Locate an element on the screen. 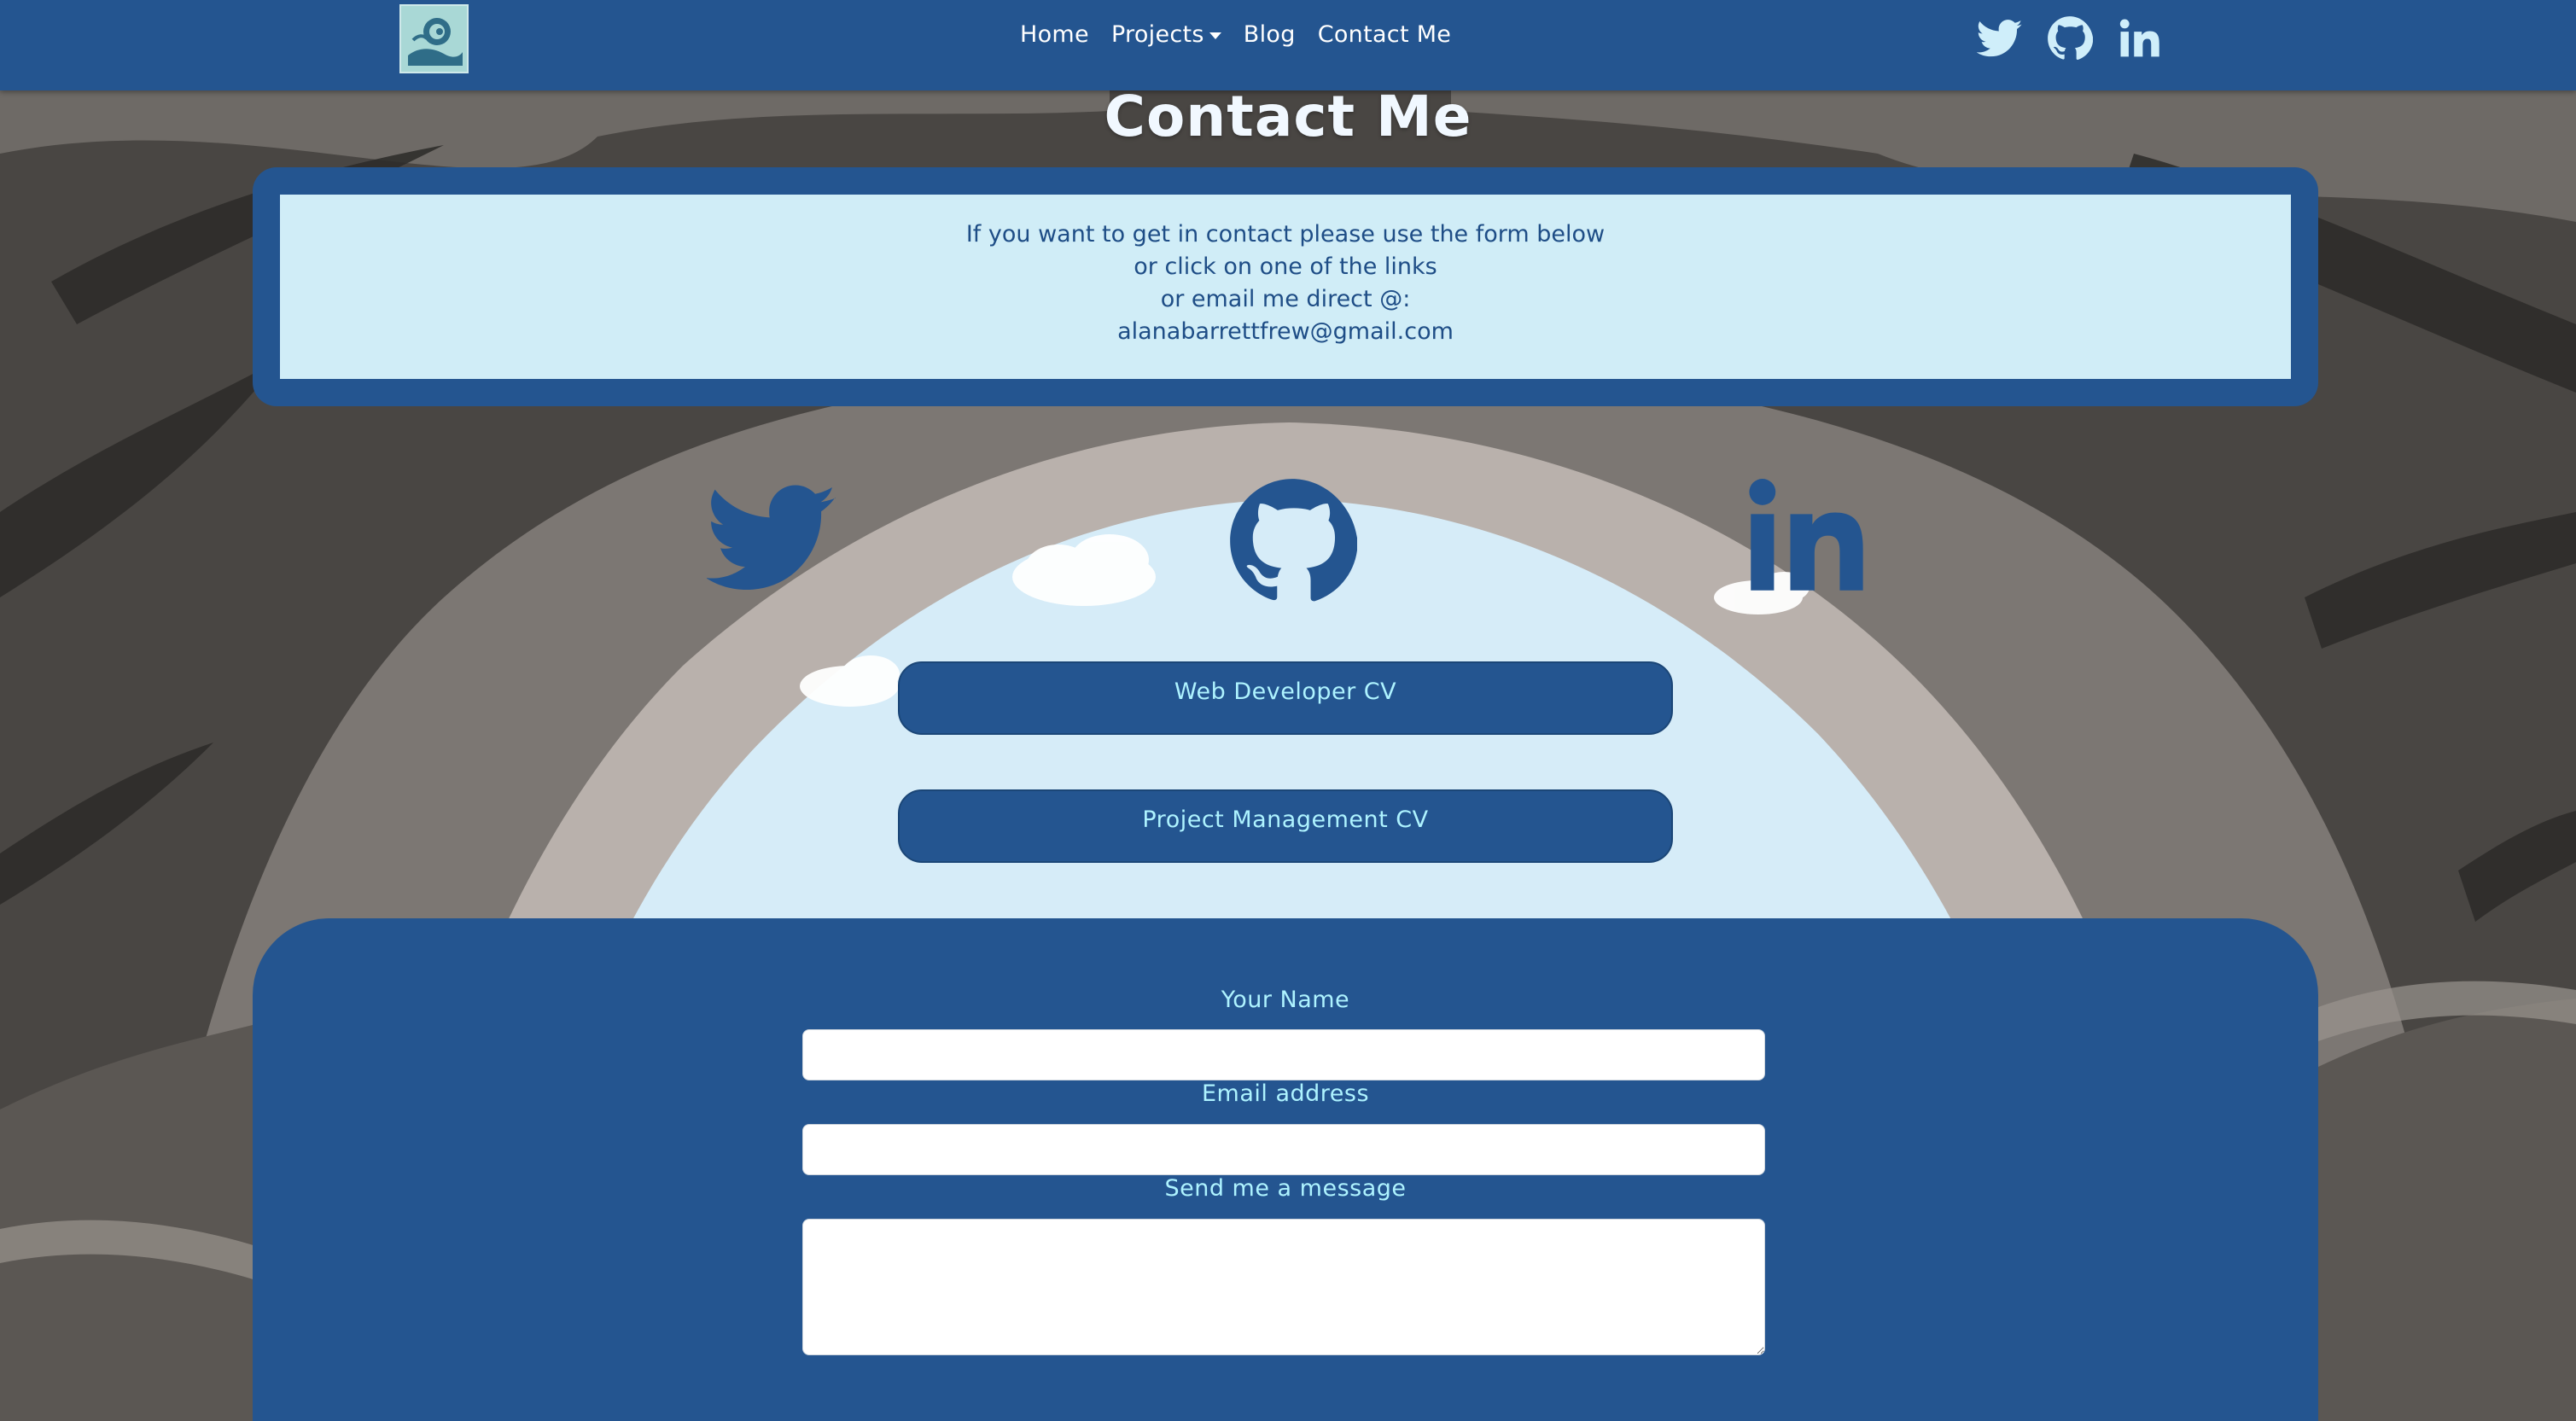 The height and width of the screenshot is (1421, 2576). nav-blog-label: Blog is located at coordinates (1269, 34).